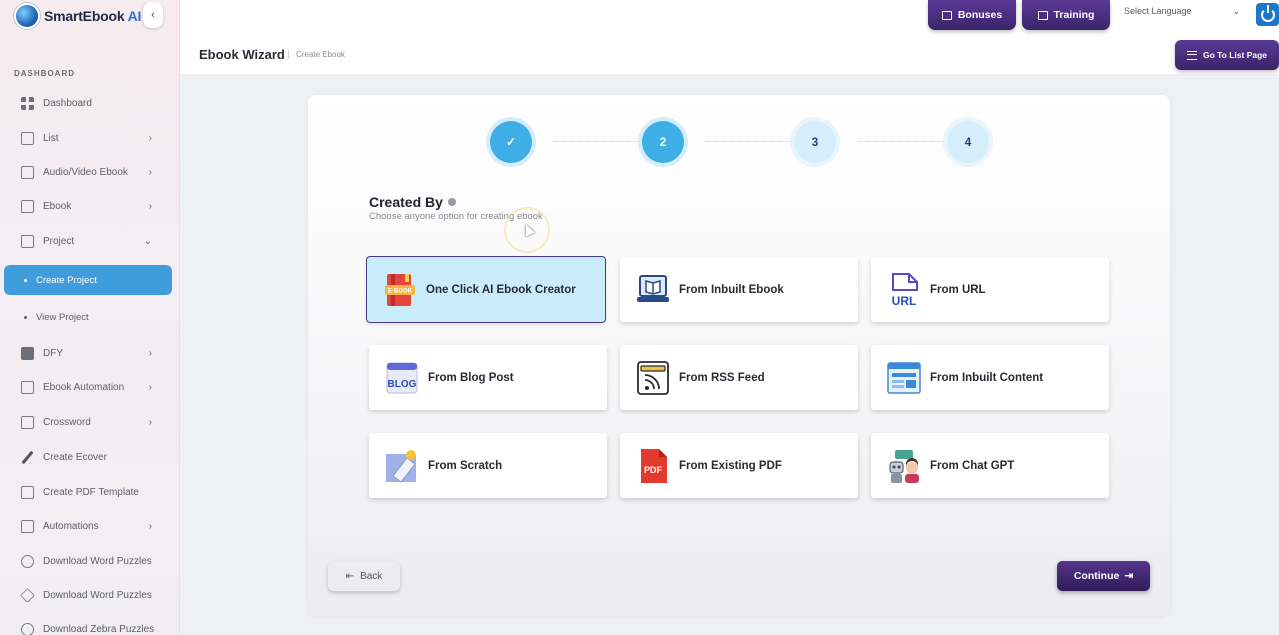 This screenshot has width=1279, height=635. Describe the element at coordinates (958, 289) in the screenshot. I see `option-label: From URL` at that location.